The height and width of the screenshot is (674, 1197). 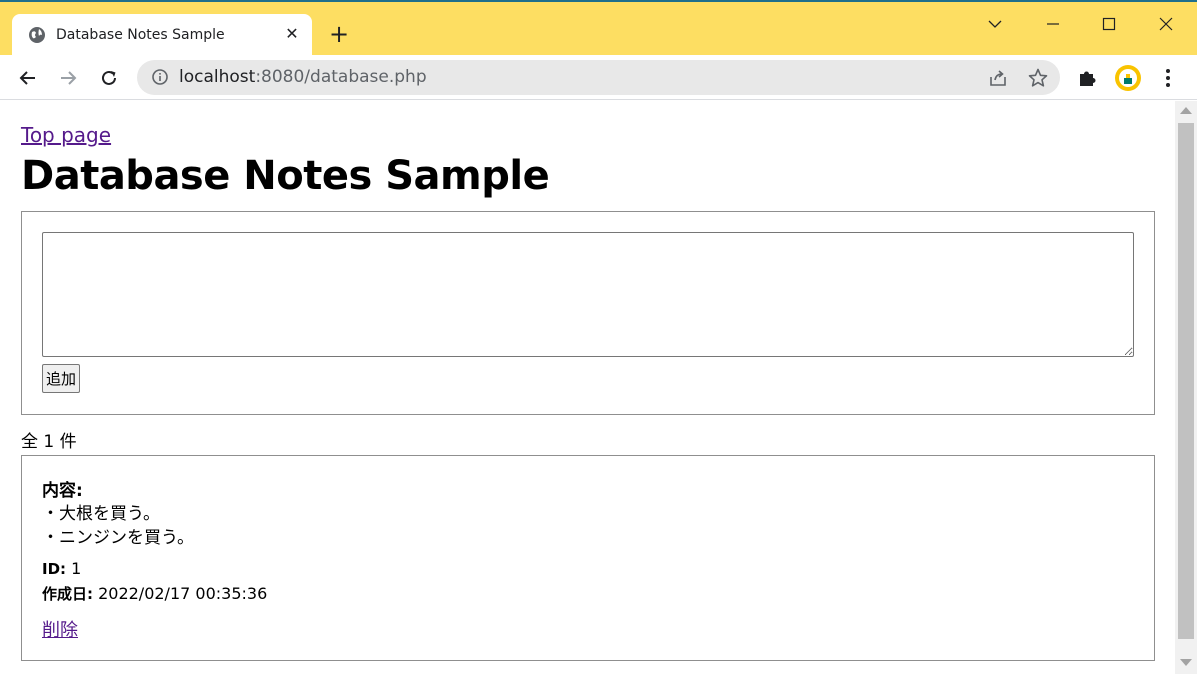 I want to click on minimize-icon, so click(x=1053, y=24).